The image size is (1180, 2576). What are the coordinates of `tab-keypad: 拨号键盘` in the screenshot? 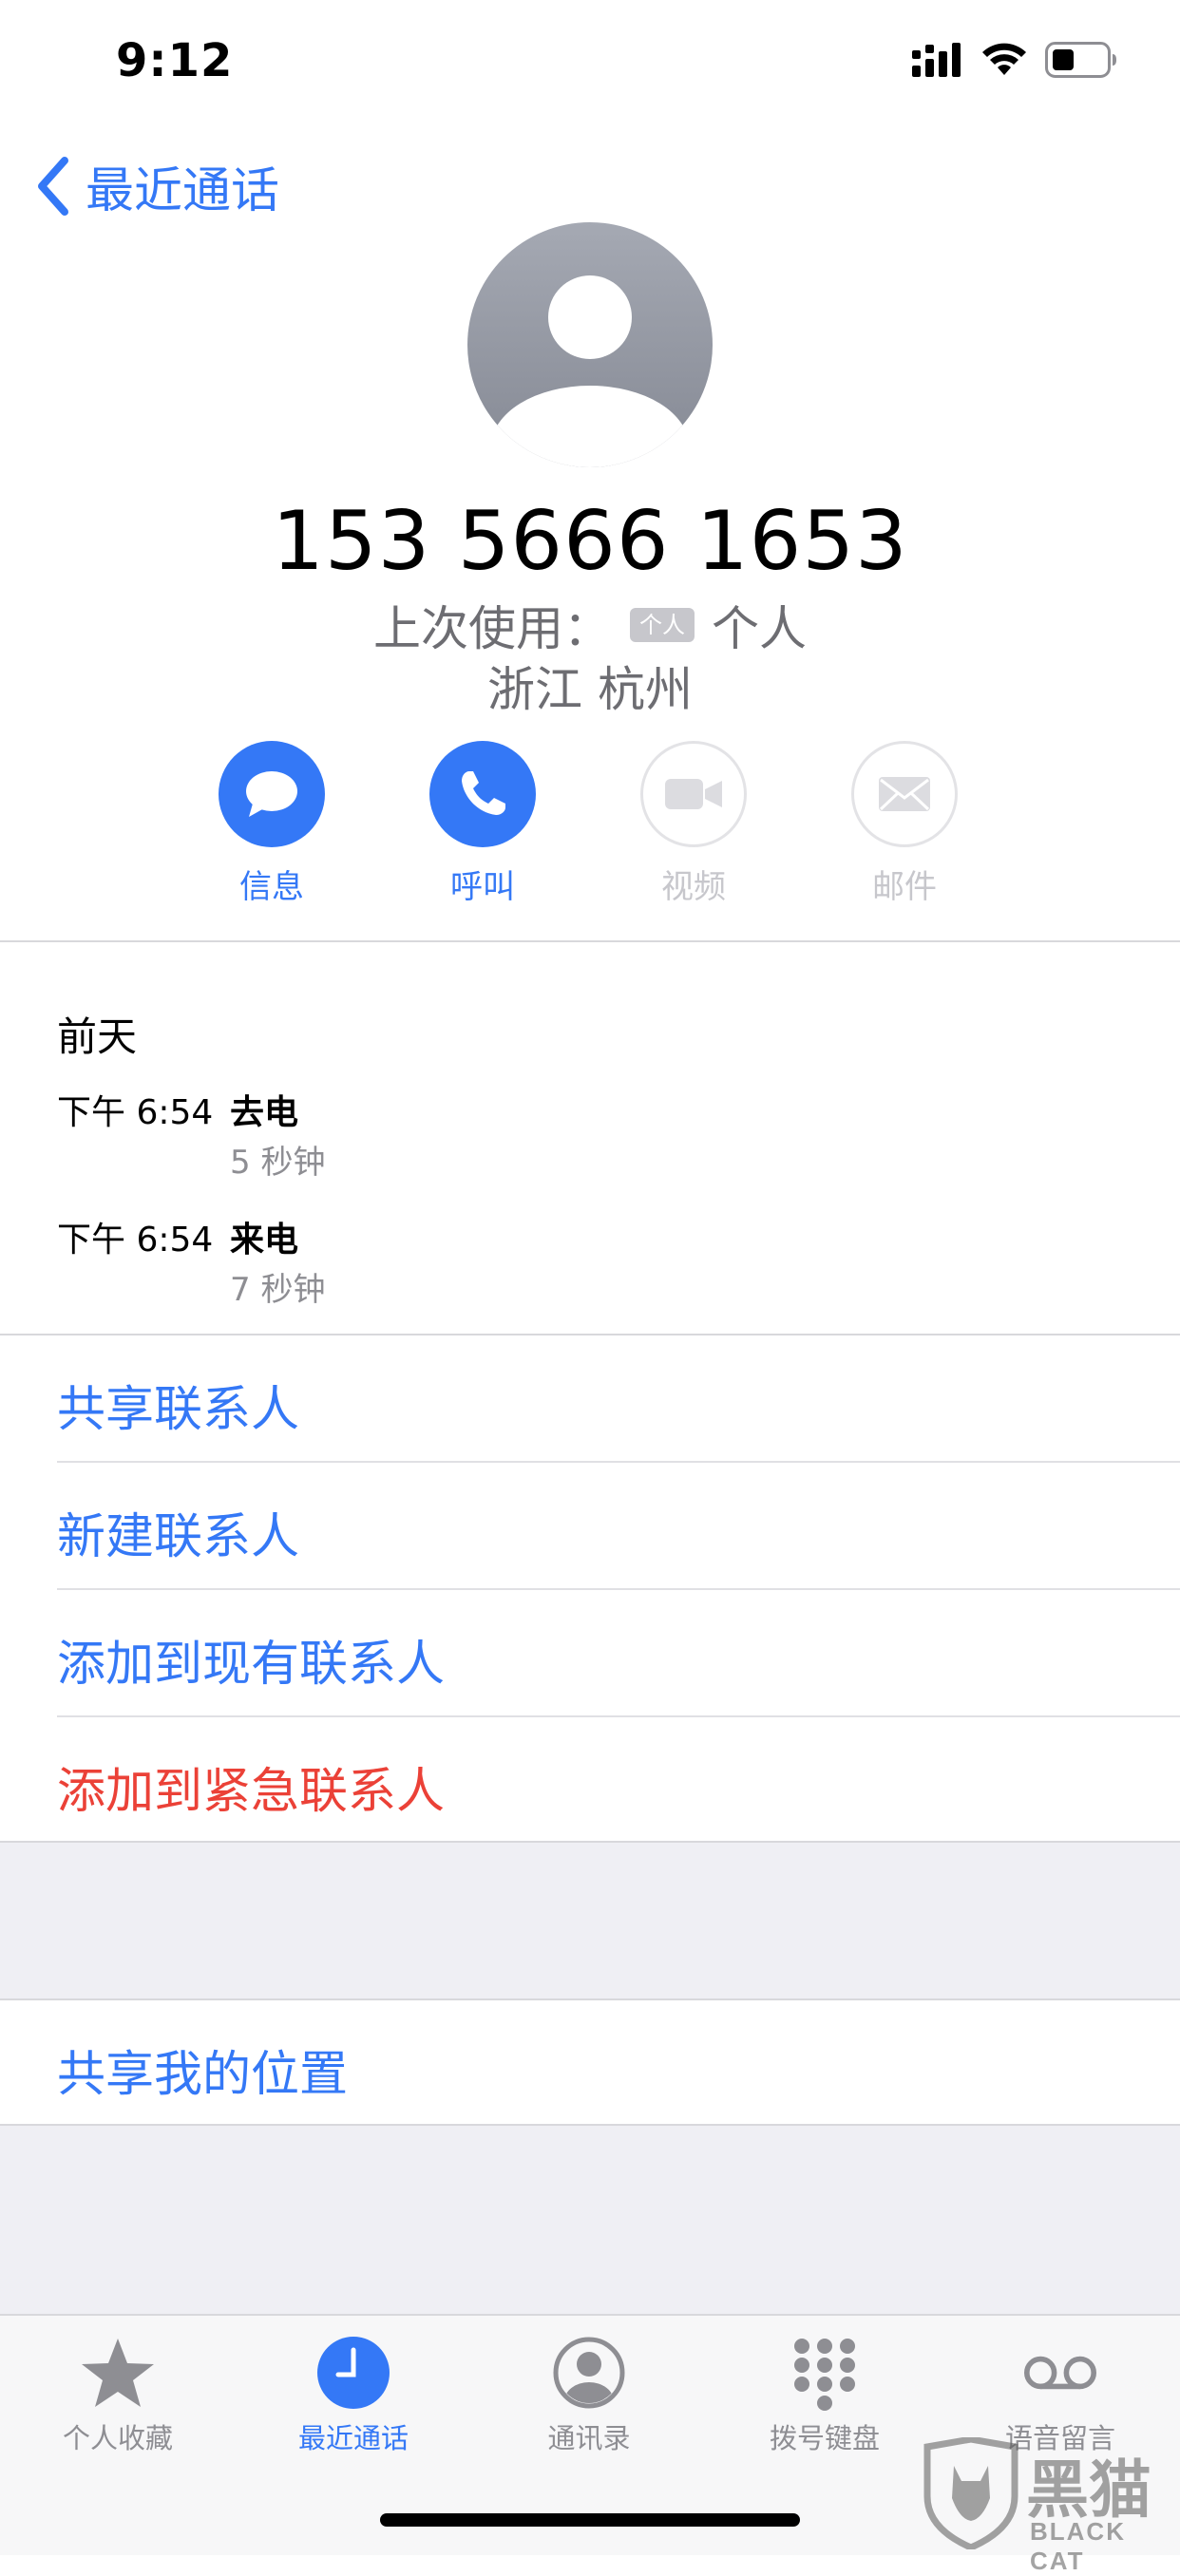 It's located at (825, 2395).